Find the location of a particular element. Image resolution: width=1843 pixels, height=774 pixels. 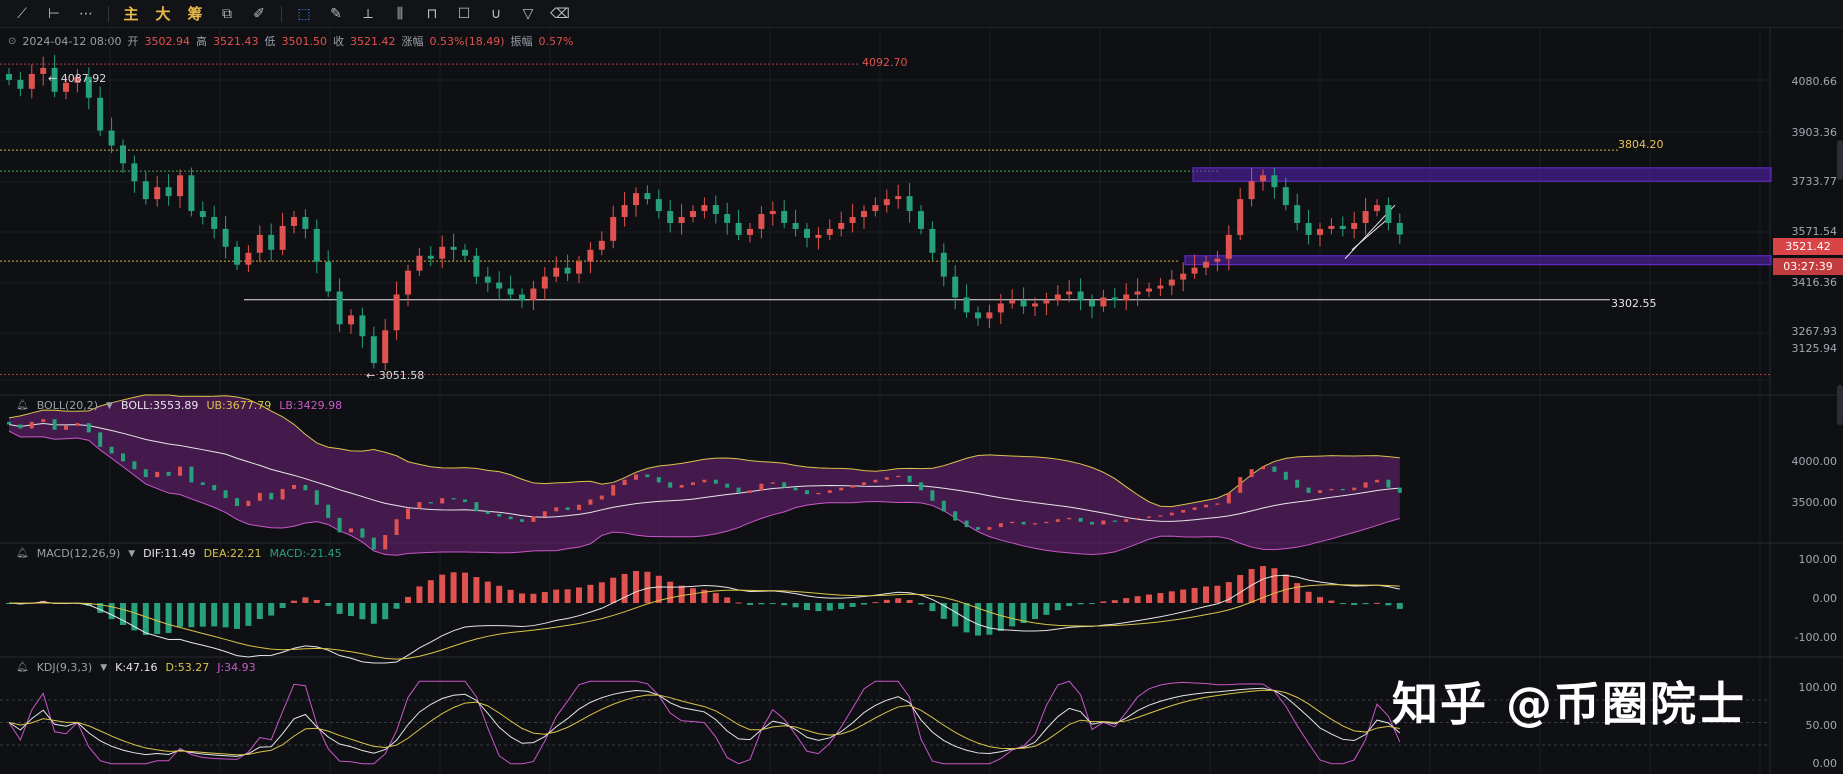

price-axis-tick: 4080.66 is located at coordinates (1814, 81).